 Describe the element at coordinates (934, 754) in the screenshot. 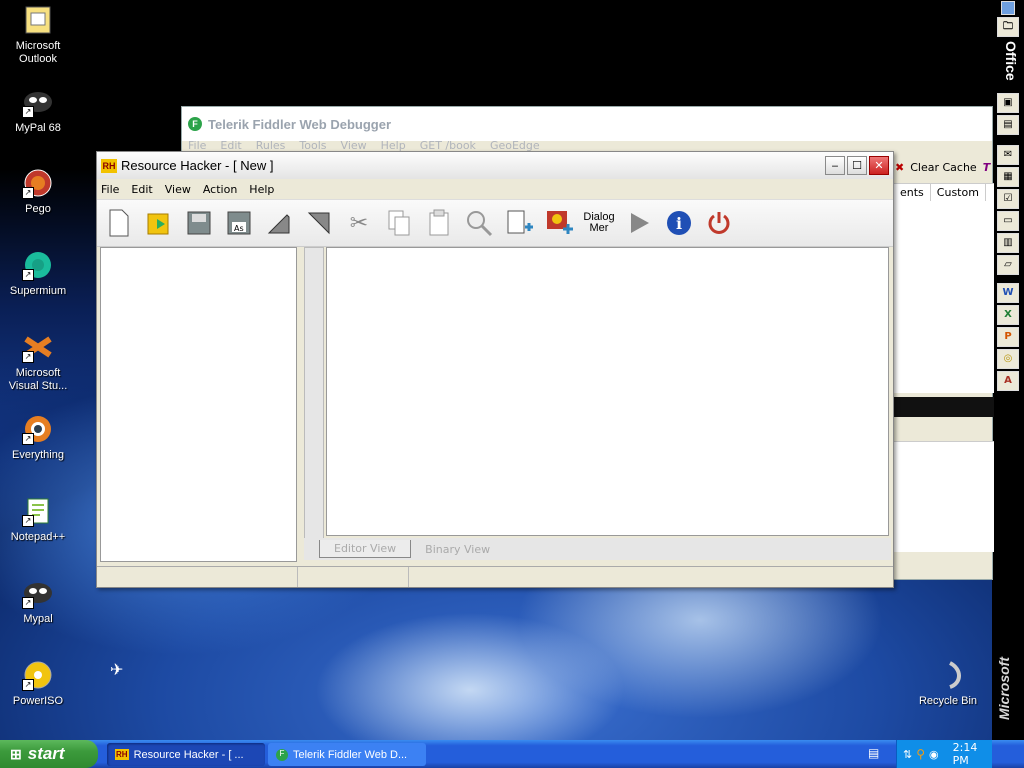

I see `volume-icon: ◉` at that location.